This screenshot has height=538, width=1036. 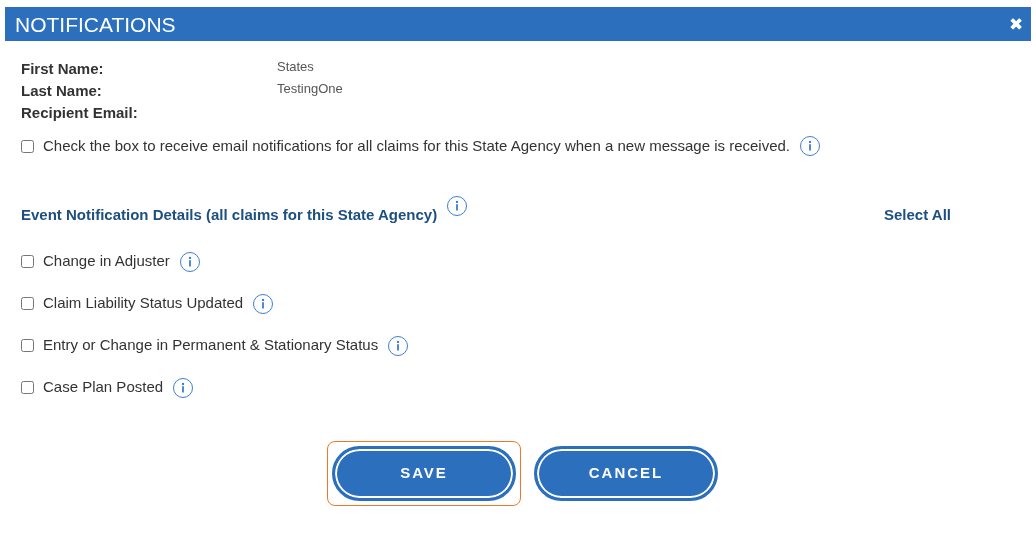 What do you see at coordinates (1016, 24) in the screenshot?
I see `close-button: ✖` at bounding box center [1016, 24].